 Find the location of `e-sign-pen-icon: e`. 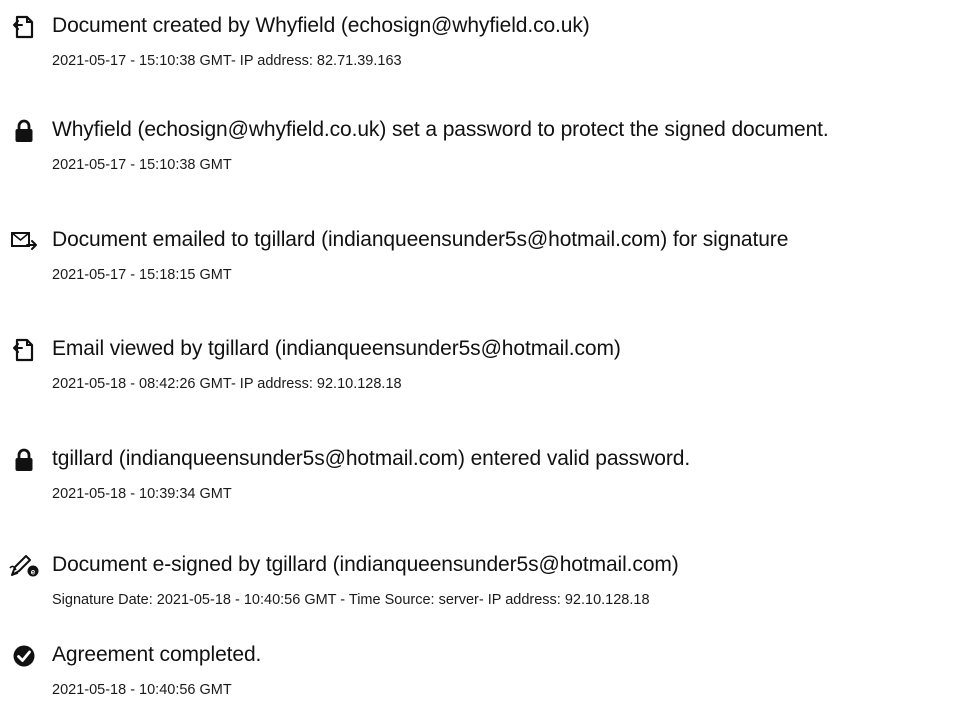

e-sign-pen-icon: e is located at coordinates (24, 566).